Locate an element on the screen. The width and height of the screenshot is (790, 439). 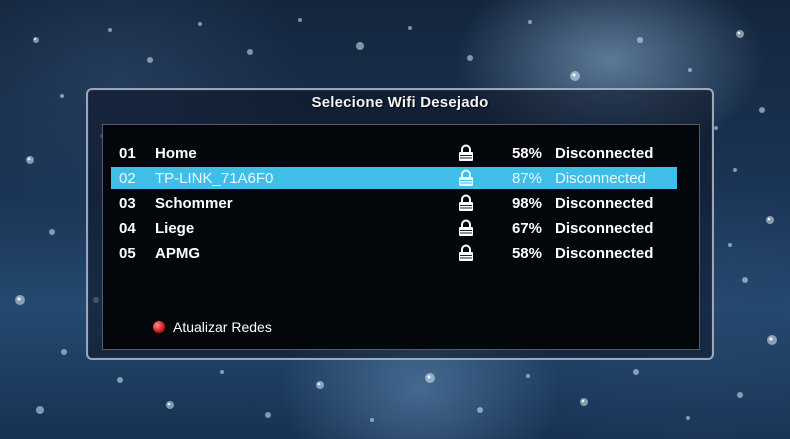
dialog-title: Selecione Wifi Desejado is located at coordinates (400, 102).